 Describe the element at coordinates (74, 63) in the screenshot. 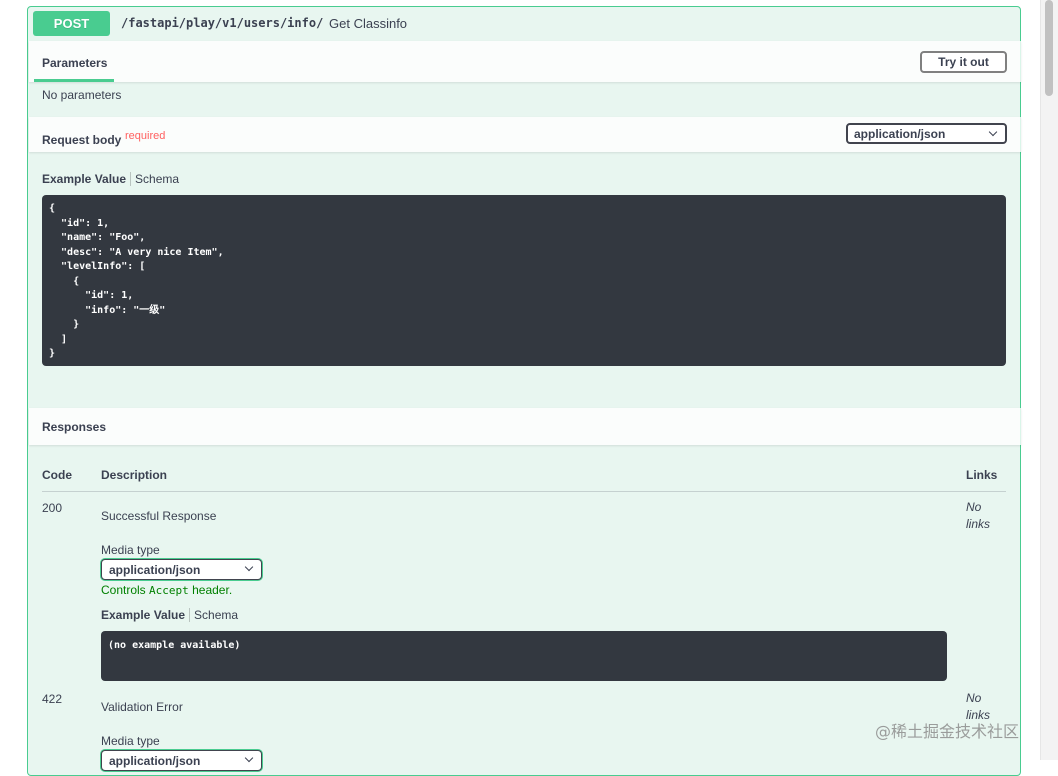

I see `tab-parameters: Parameters` at that location.